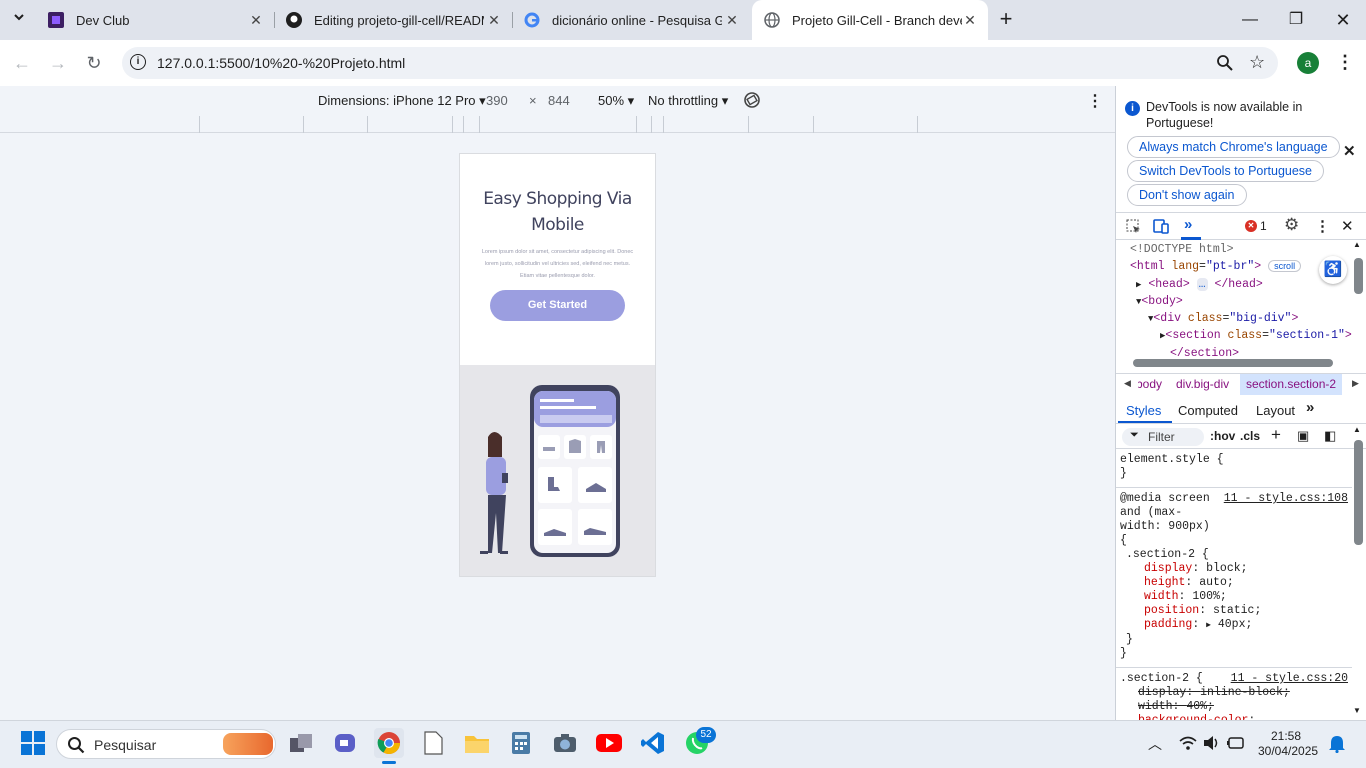  What do you see at coordinates (1216, 582) in the screenshot?
I see `css-value: auto;` at bounding box center [1216, 582].